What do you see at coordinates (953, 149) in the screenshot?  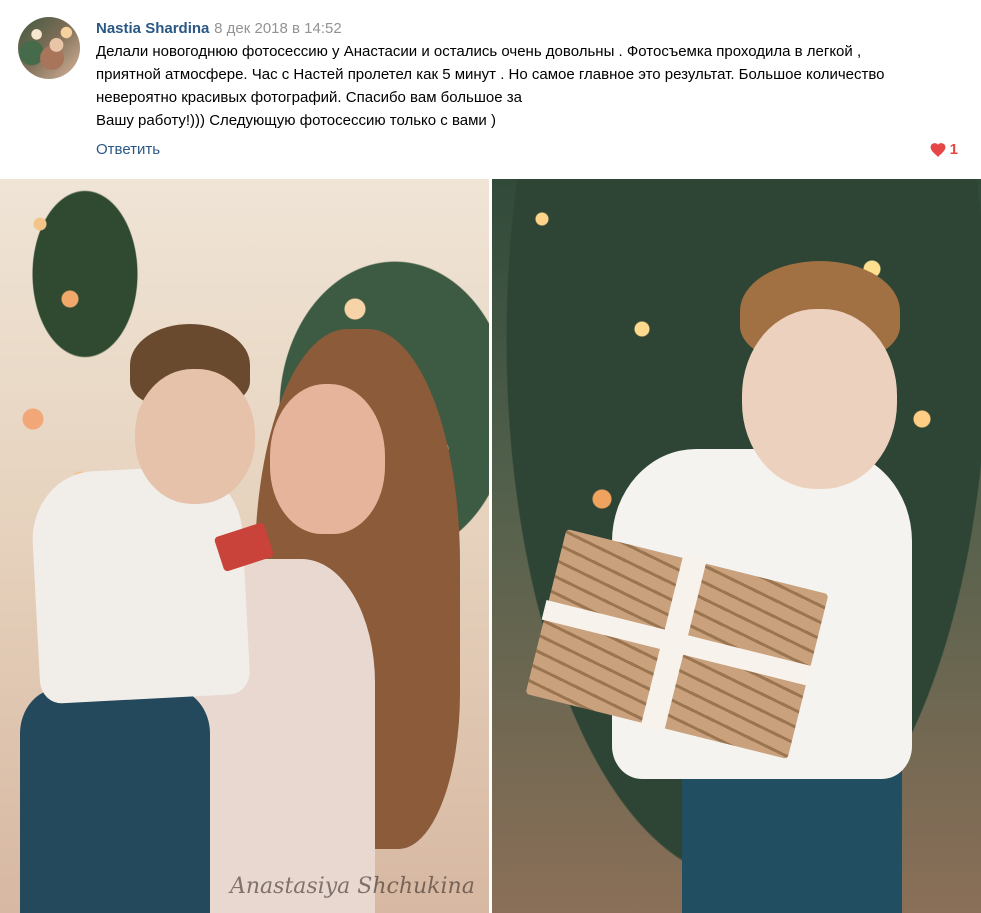 I see `like-count: 1` at bounding box center [953, 149].